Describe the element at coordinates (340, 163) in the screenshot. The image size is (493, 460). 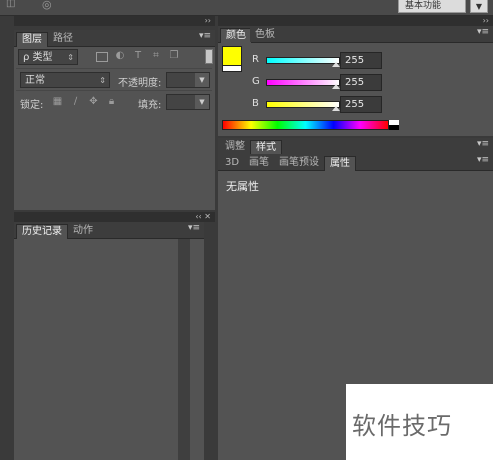
I see `tab-properties: 属性` at that location.